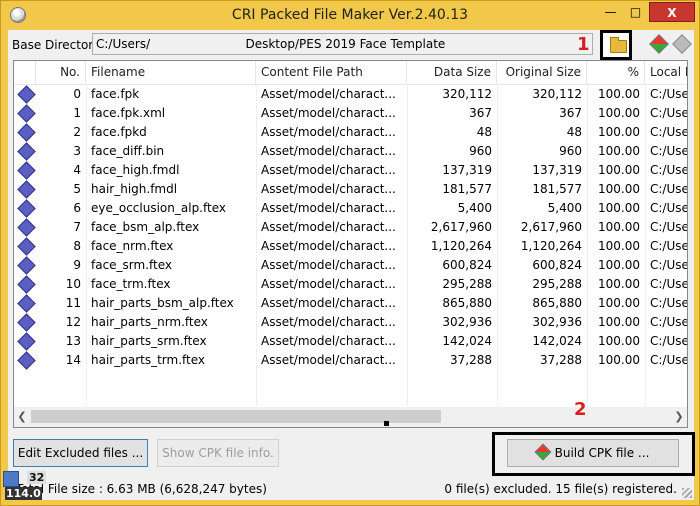 The image size is (700, 506). What do you see at coordinates (77, 151) in the screenshot?
I see `row-no: 3` at bounding box center [77, 151].